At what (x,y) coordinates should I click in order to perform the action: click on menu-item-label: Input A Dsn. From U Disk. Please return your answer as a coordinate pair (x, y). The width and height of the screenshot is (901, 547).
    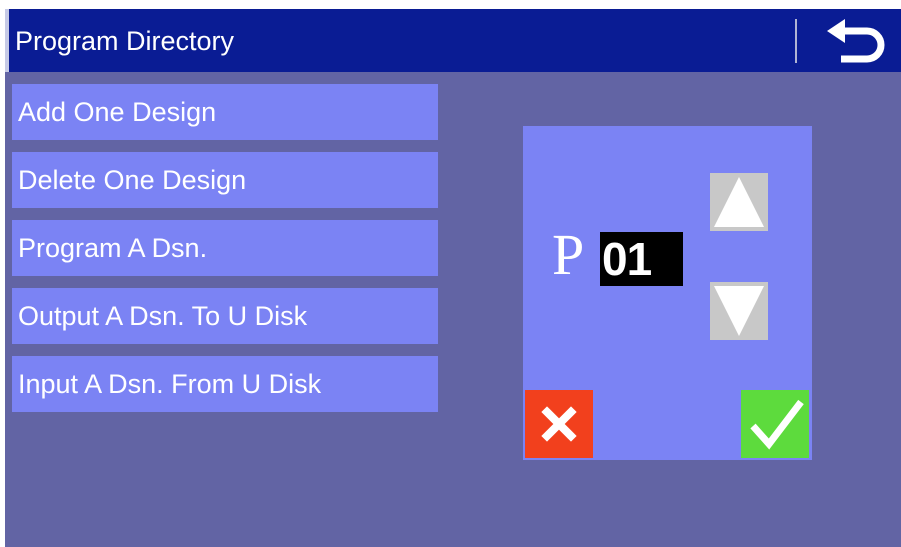
    Looking at the image, I should click on (170, 384).